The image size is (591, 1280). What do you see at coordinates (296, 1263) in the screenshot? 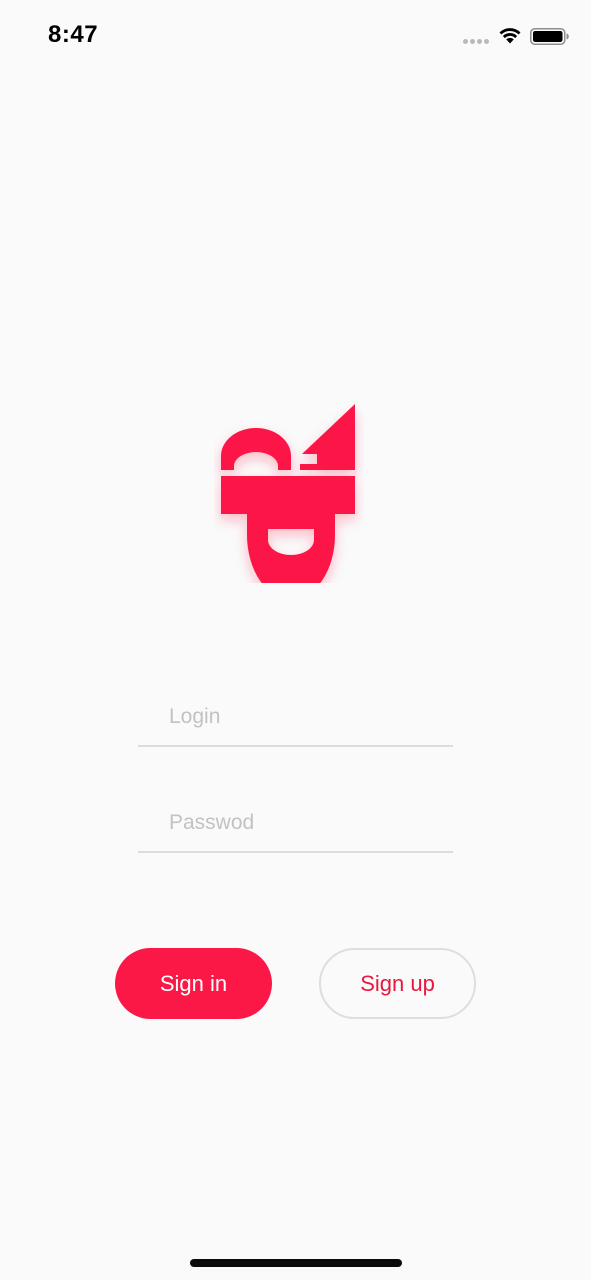
I see `home-indicator` at bounding box center [296, 1263].